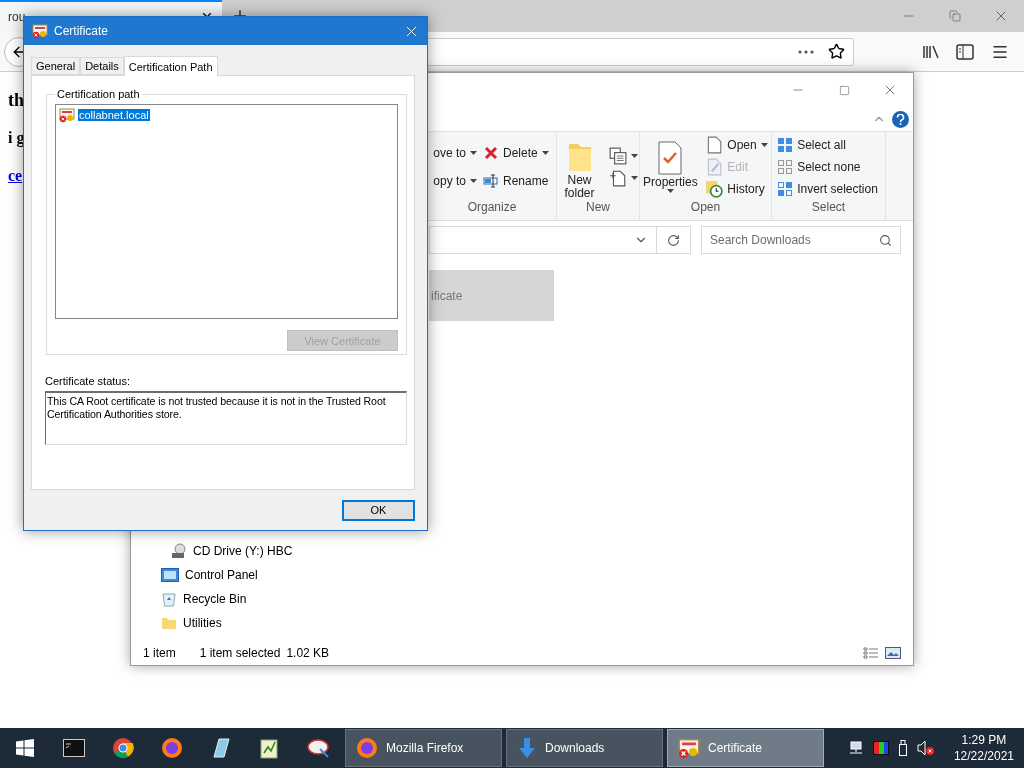 This screenshot has width=1024, height=768. Describe the element at coordinates (98, 94) in the screenshot. I see `group-label: Certification path` at that location.